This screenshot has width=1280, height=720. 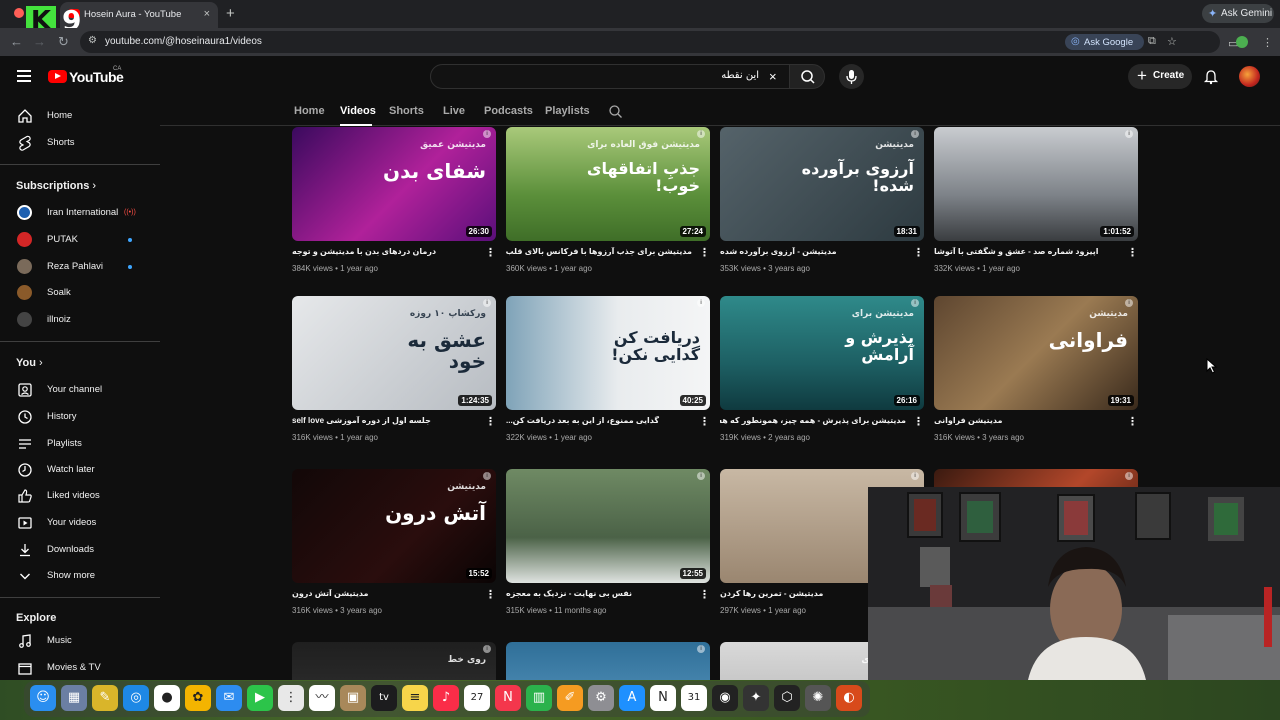 I want to click on pages-icon: ✐, so click(x=570, y=698).